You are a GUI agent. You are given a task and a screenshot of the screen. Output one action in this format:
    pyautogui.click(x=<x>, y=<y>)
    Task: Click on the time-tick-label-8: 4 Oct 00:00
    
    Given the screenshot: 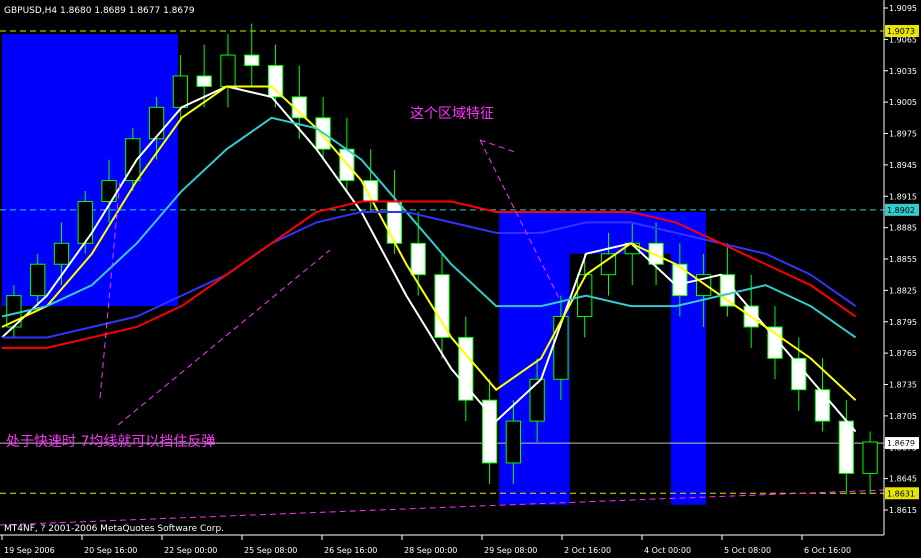 What is the action you would take?
    pyautogui.click(x=667, y=550)
    